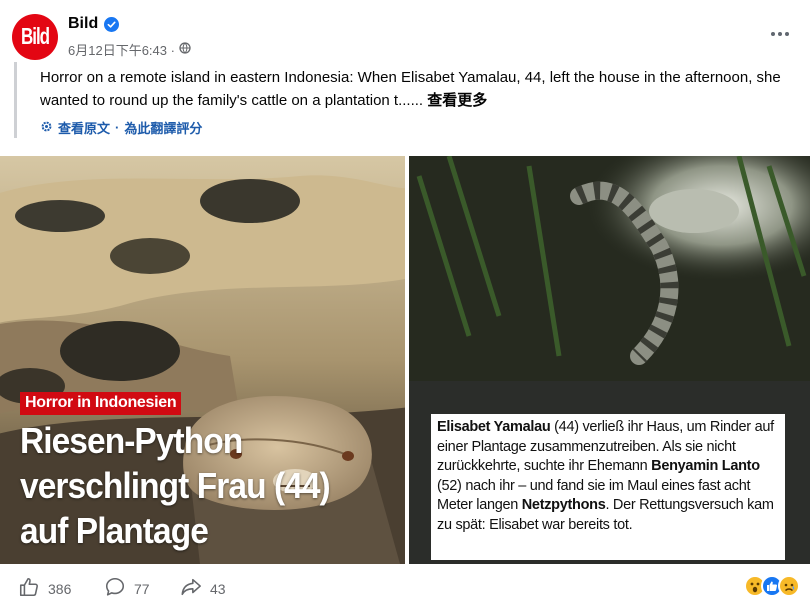 This screenshot has width=810, height=606. Describe the element at coordinates (83, 24) in the screenshot. I see `page-name: Bild` at that location.